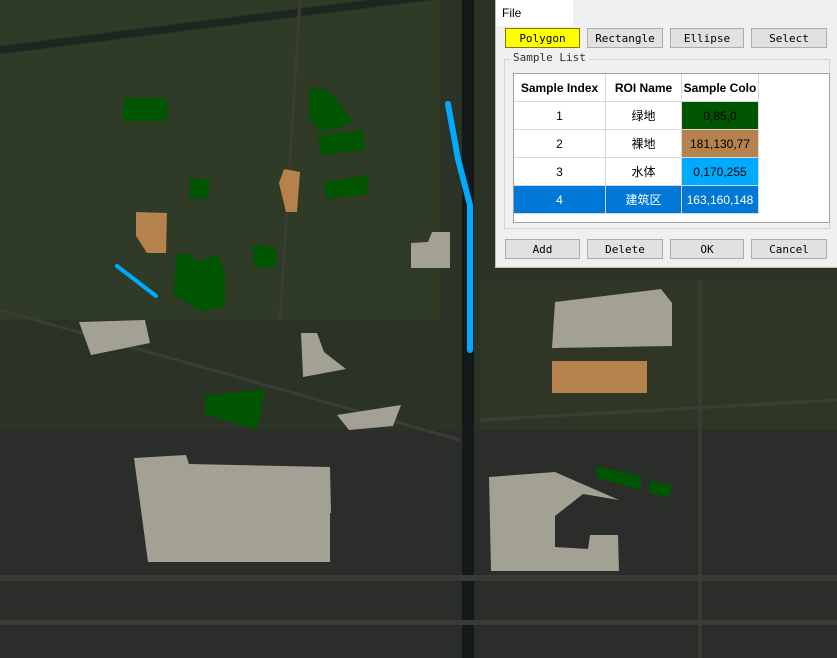 This screenshot has width=837, height=658. Describe the element at coordinates (560, 88) in the screenshot. I see `column-header-index: Sample Index` at that location.